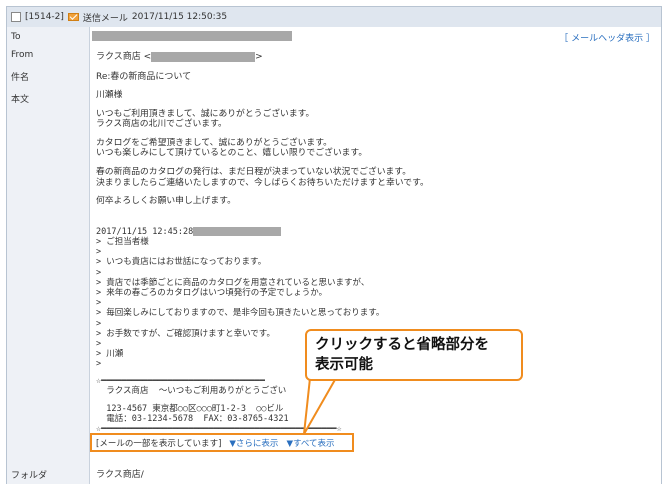  Describe the element at coordinates (105, 18) in the screenshot. I see `mail-type: 送信メール` at that location.